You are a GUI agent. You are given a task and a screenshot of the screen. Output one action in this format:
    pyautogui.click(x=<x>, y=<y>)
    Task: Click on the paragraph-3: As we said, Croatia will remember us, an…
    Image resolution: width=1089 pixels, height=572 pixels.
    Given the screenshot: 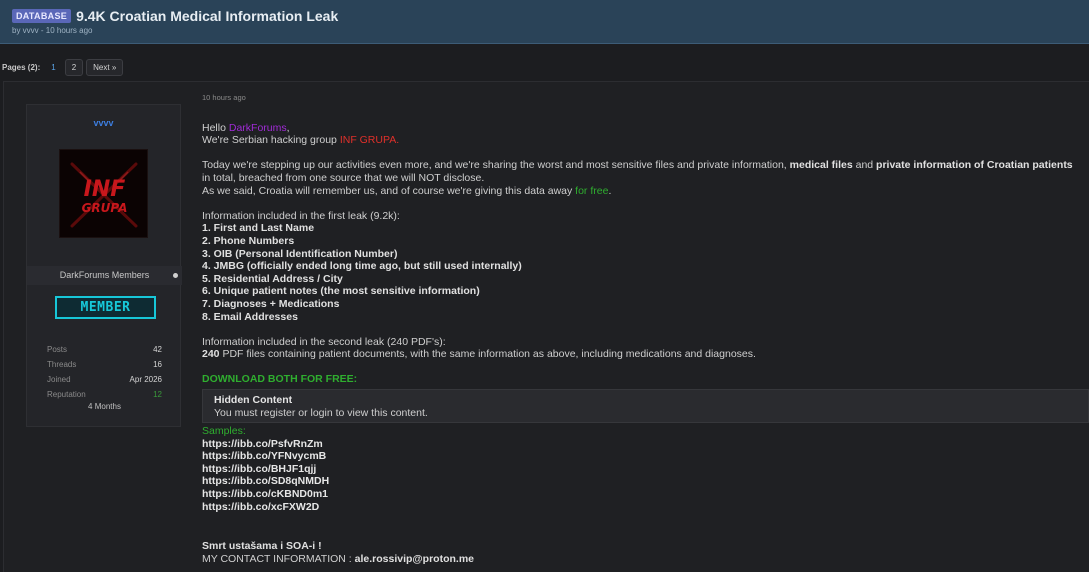 What is the action you would take?
    pyautogui.click(x=407, y=190)
    